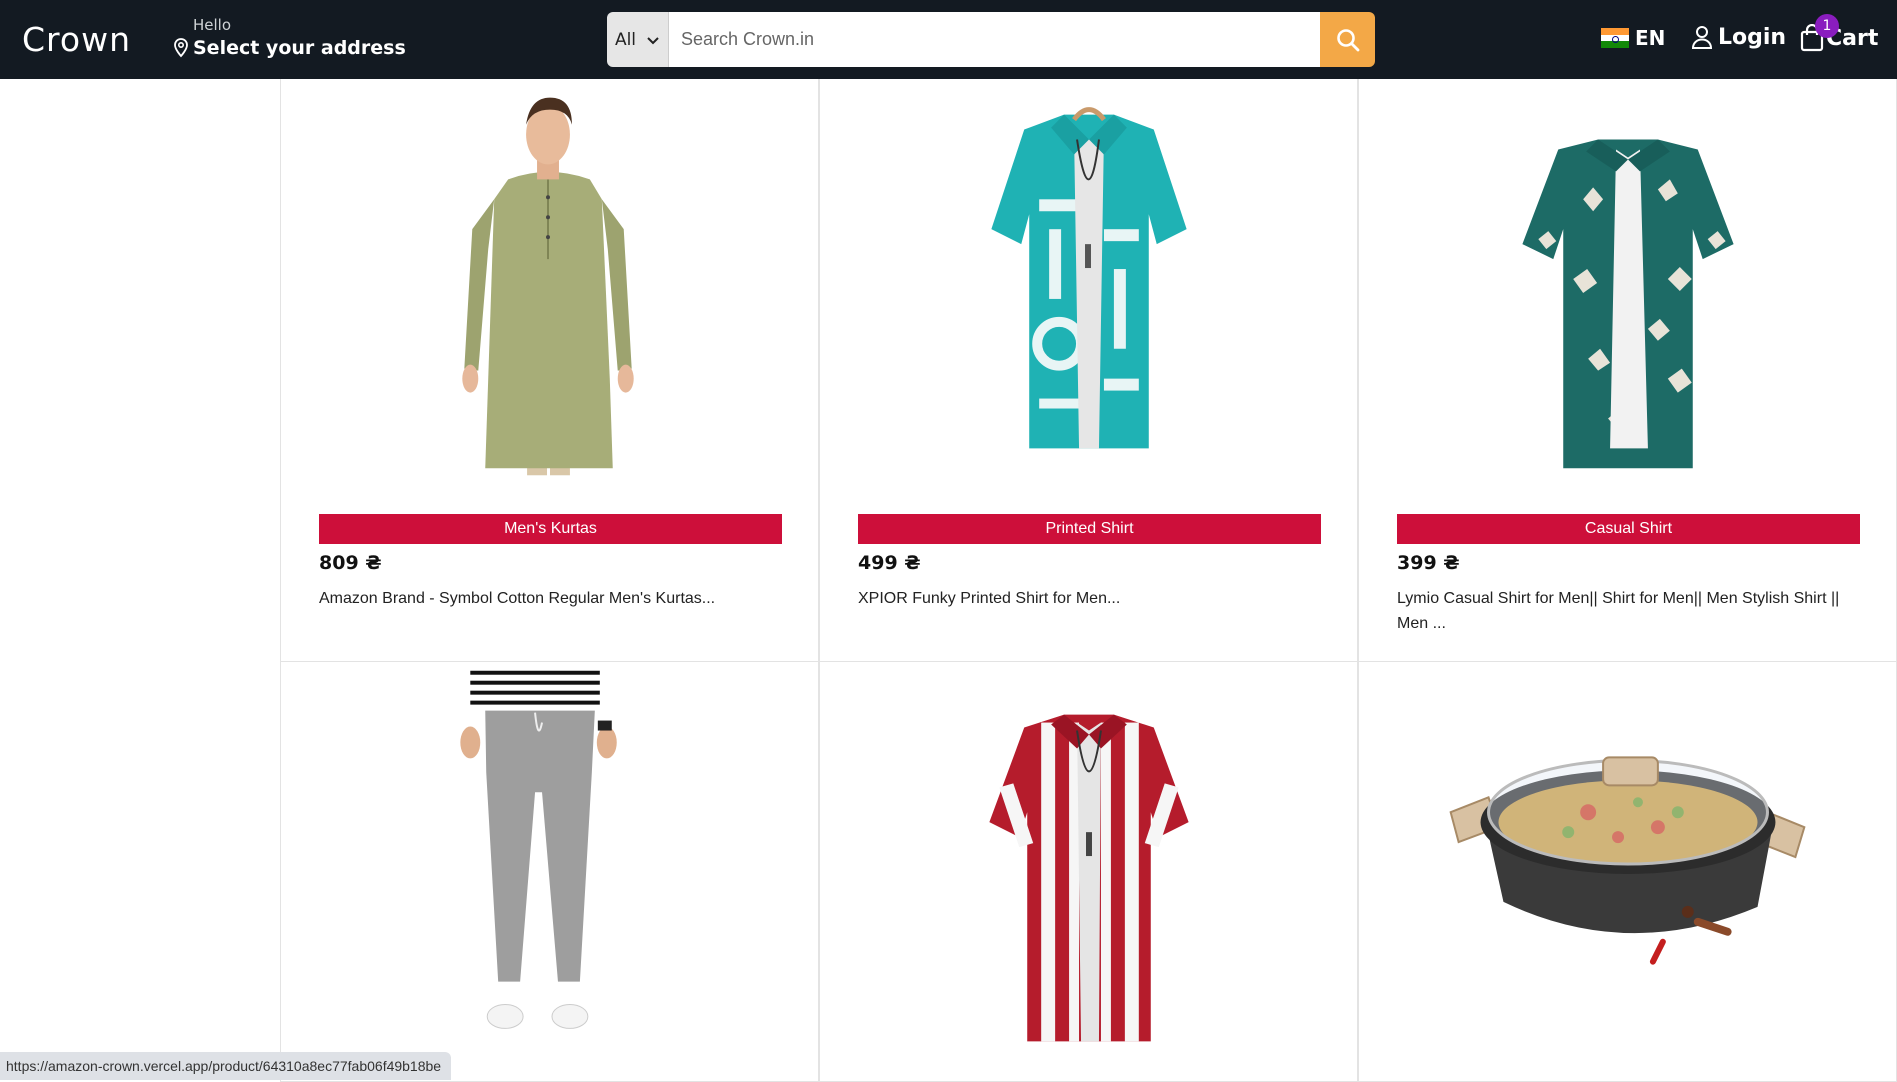  I want to click on striped-shirt-image, so click(1088, 871).